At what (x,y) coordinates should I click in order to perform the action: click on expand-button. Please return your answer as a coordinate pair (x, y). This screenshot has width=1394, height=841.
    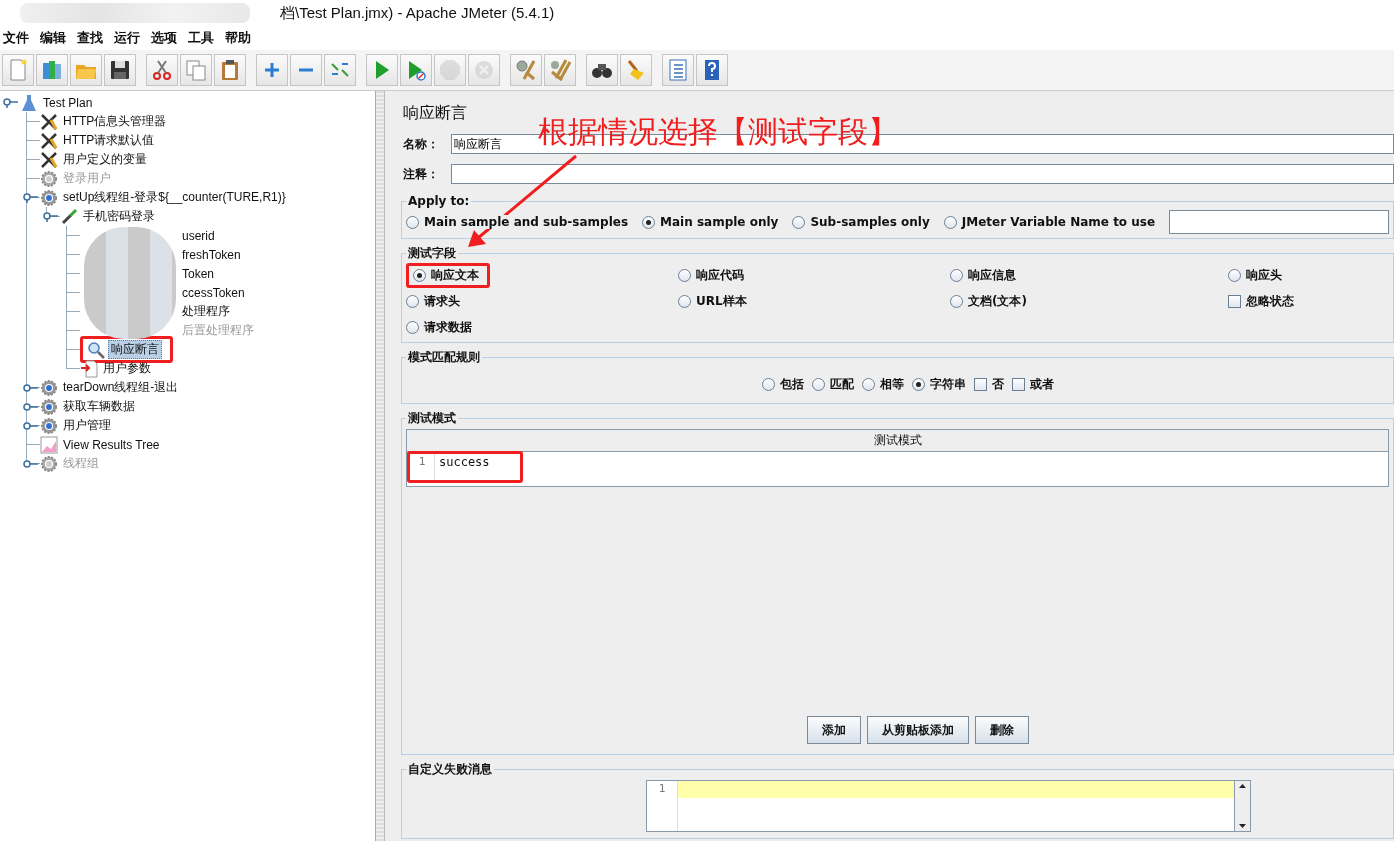
    Looking at the image, I should click on (272, 70).